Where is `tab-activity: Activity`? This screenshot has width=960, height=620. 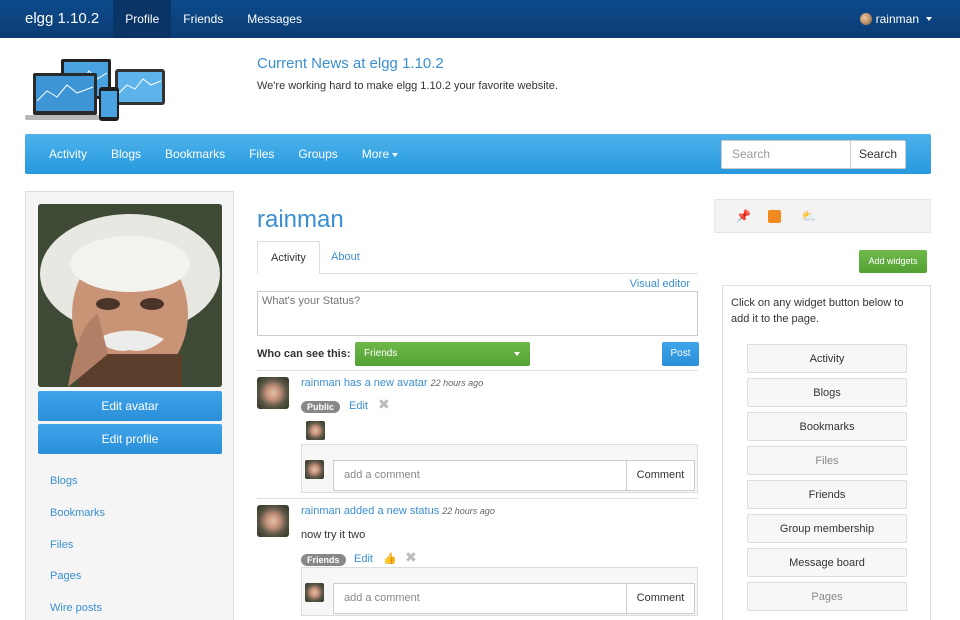 tab-activity: Activity is located at coordinates (288, 257).